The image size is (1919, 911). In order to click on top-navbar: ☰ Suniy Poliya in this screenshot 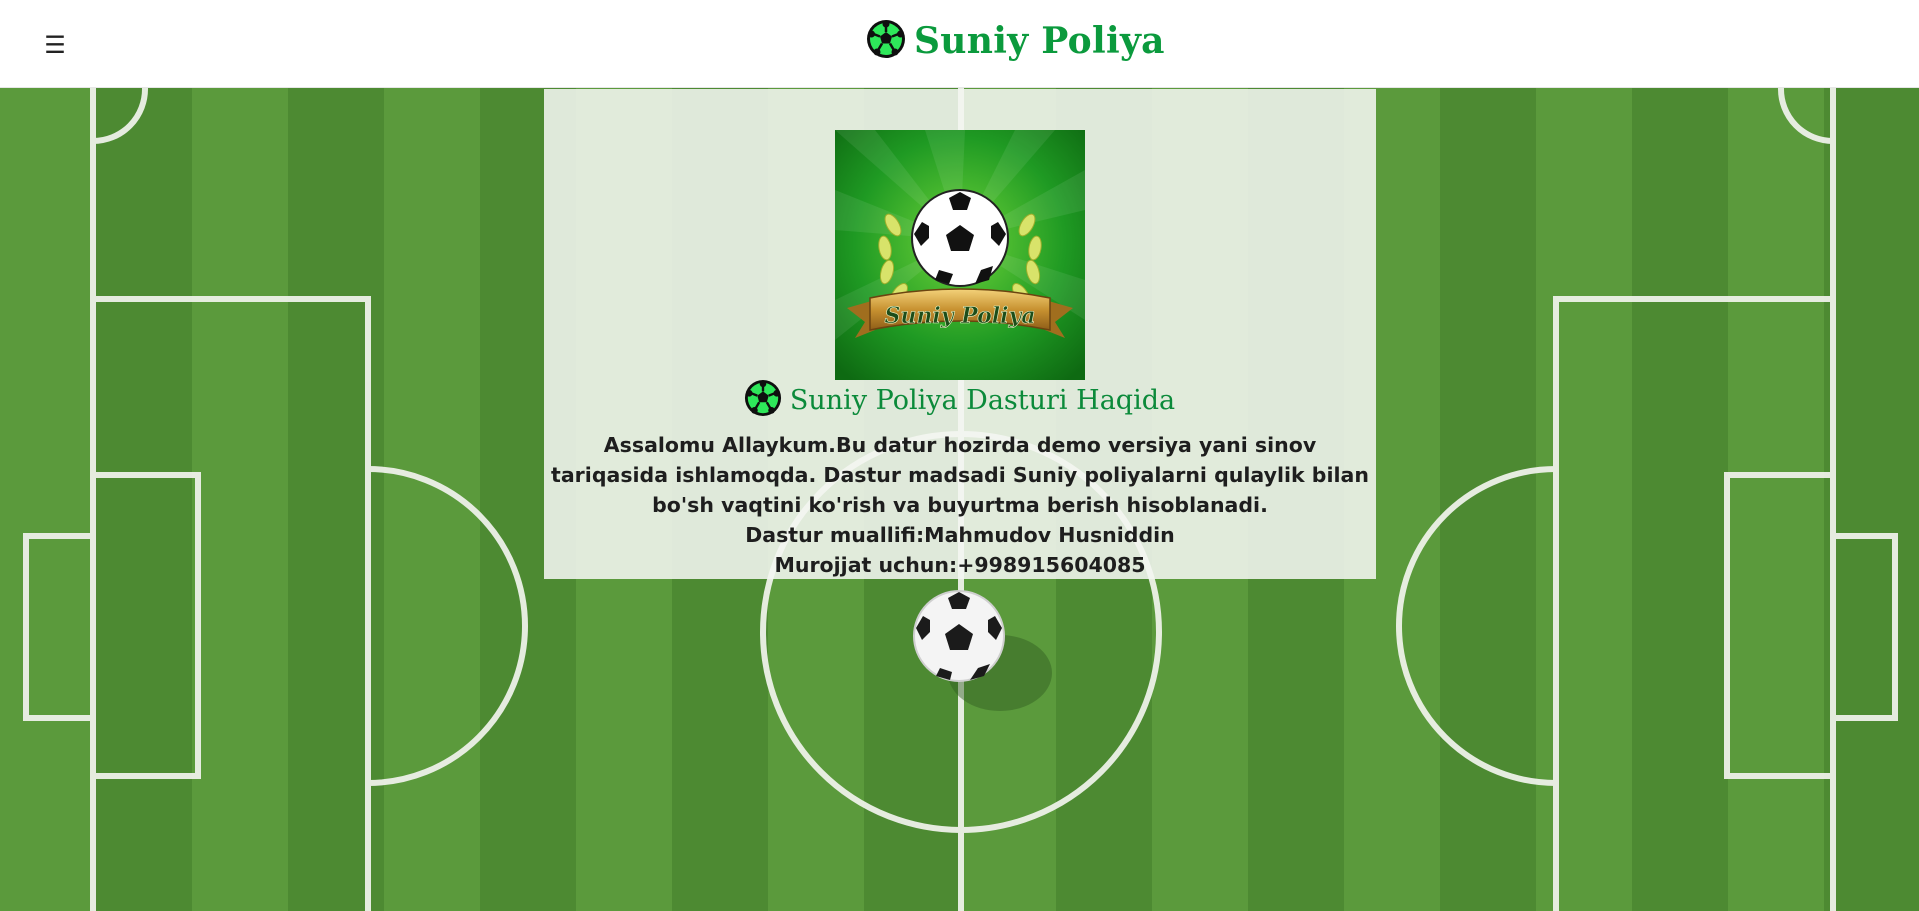, I will do `click(959, 44)`.